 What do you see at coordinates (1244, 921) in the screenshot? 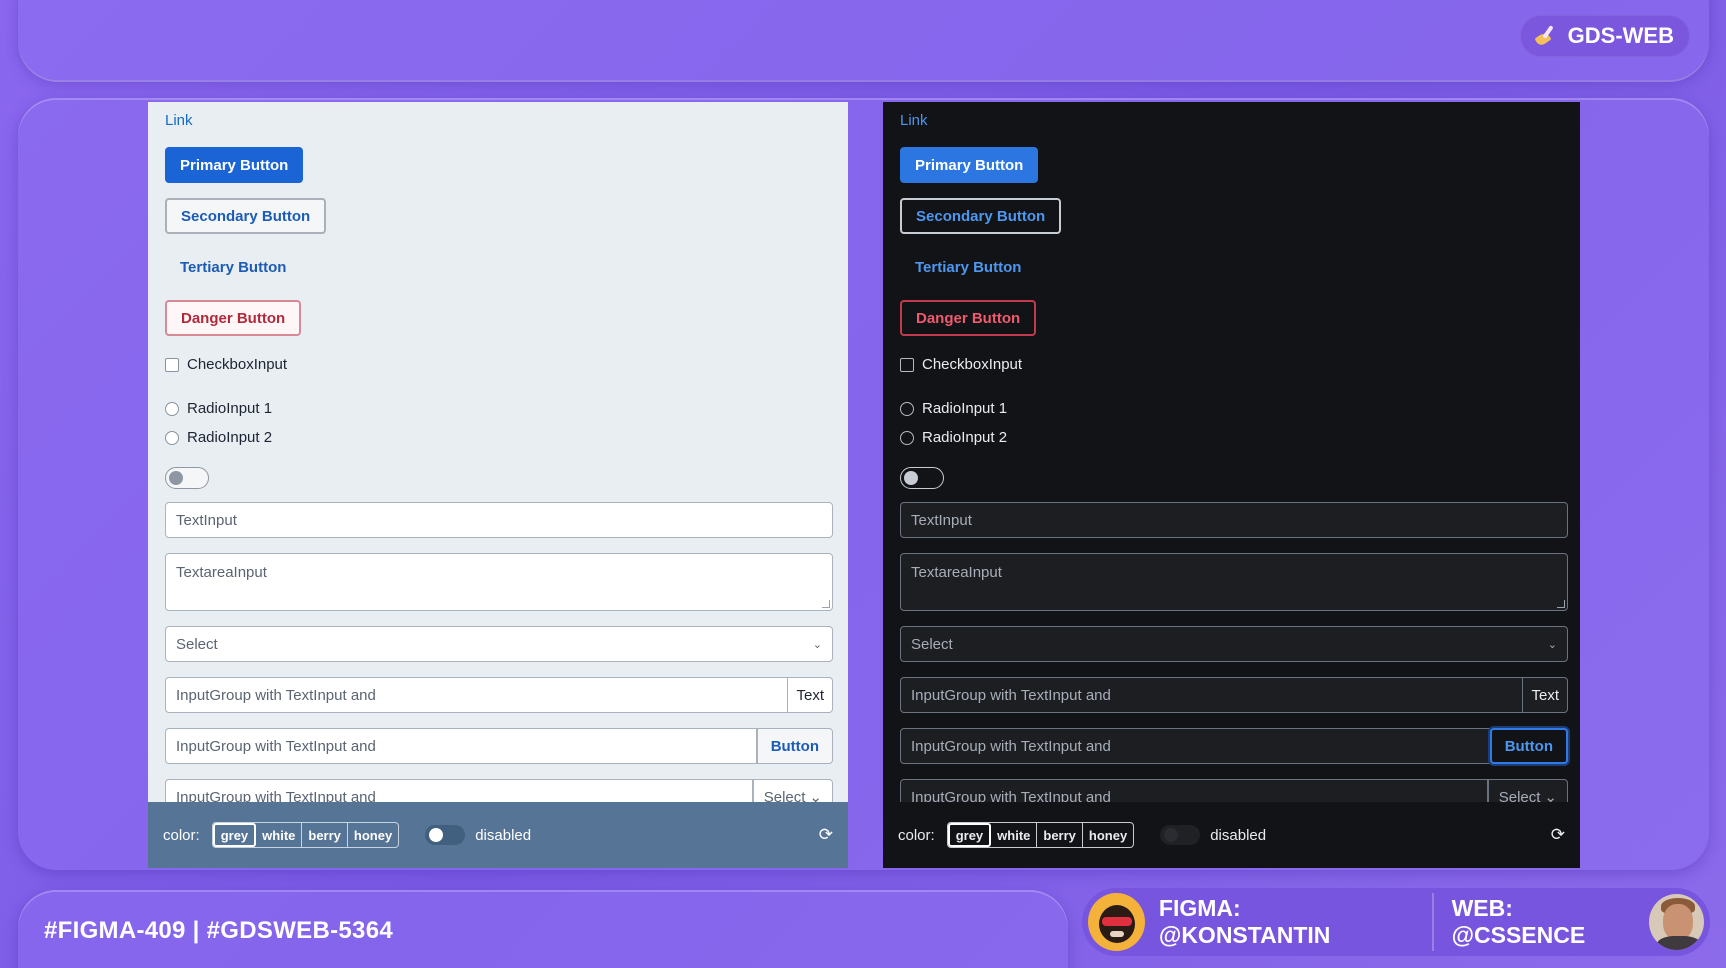
I see `figma-credit: FIGMA: @KONSTANTIN` at bounding box center [1244, 921].